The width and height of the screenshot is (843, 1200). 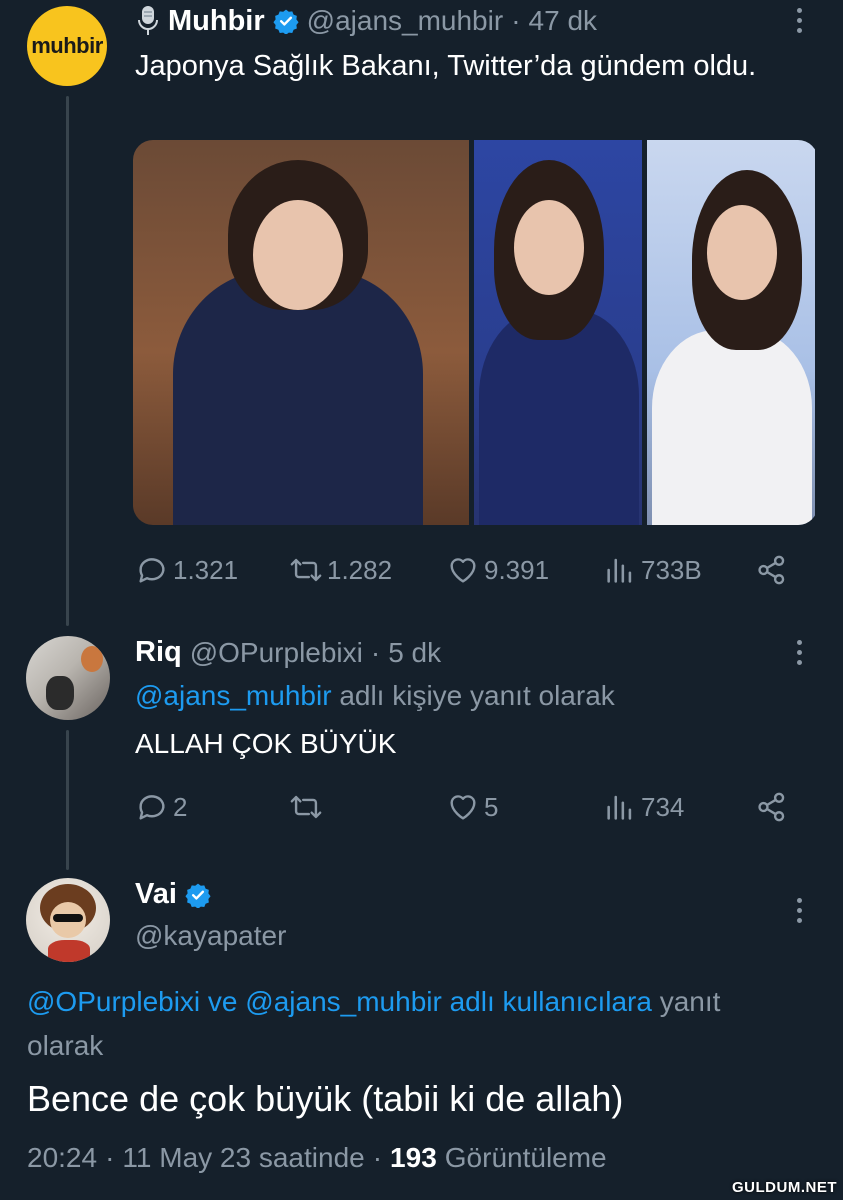 I want to click on timestamp: 5 dk, so click(x=414, y=653).